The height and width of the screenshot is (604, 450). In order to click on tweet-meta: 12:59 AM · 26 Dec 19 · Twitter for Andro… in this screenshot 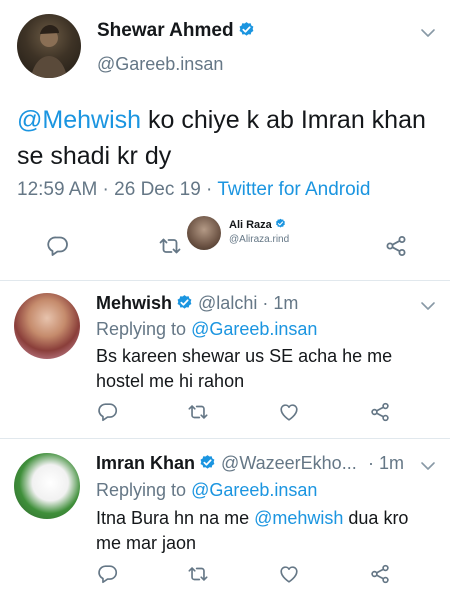, I will do `click(193, 190)`.